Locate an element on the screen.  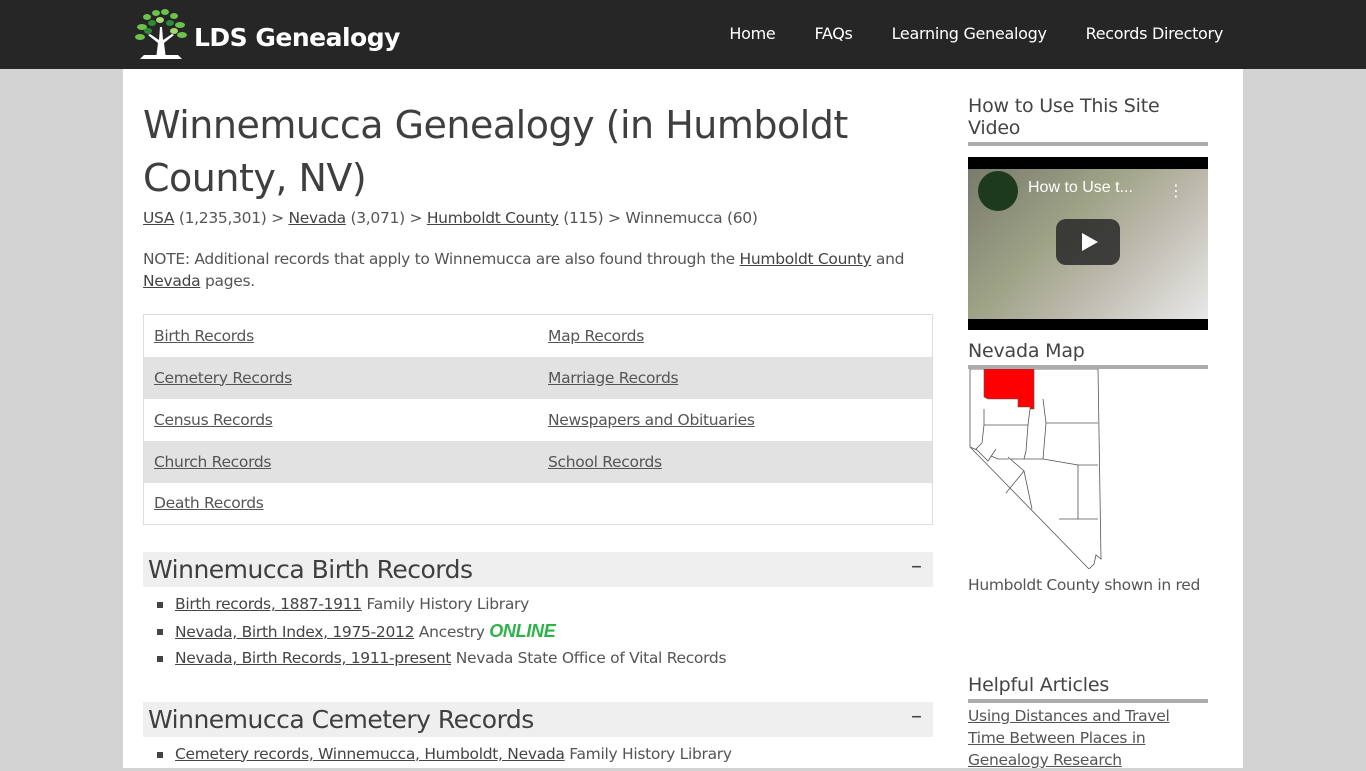
note-suffix: pages. is located at coordinates (227, 281).